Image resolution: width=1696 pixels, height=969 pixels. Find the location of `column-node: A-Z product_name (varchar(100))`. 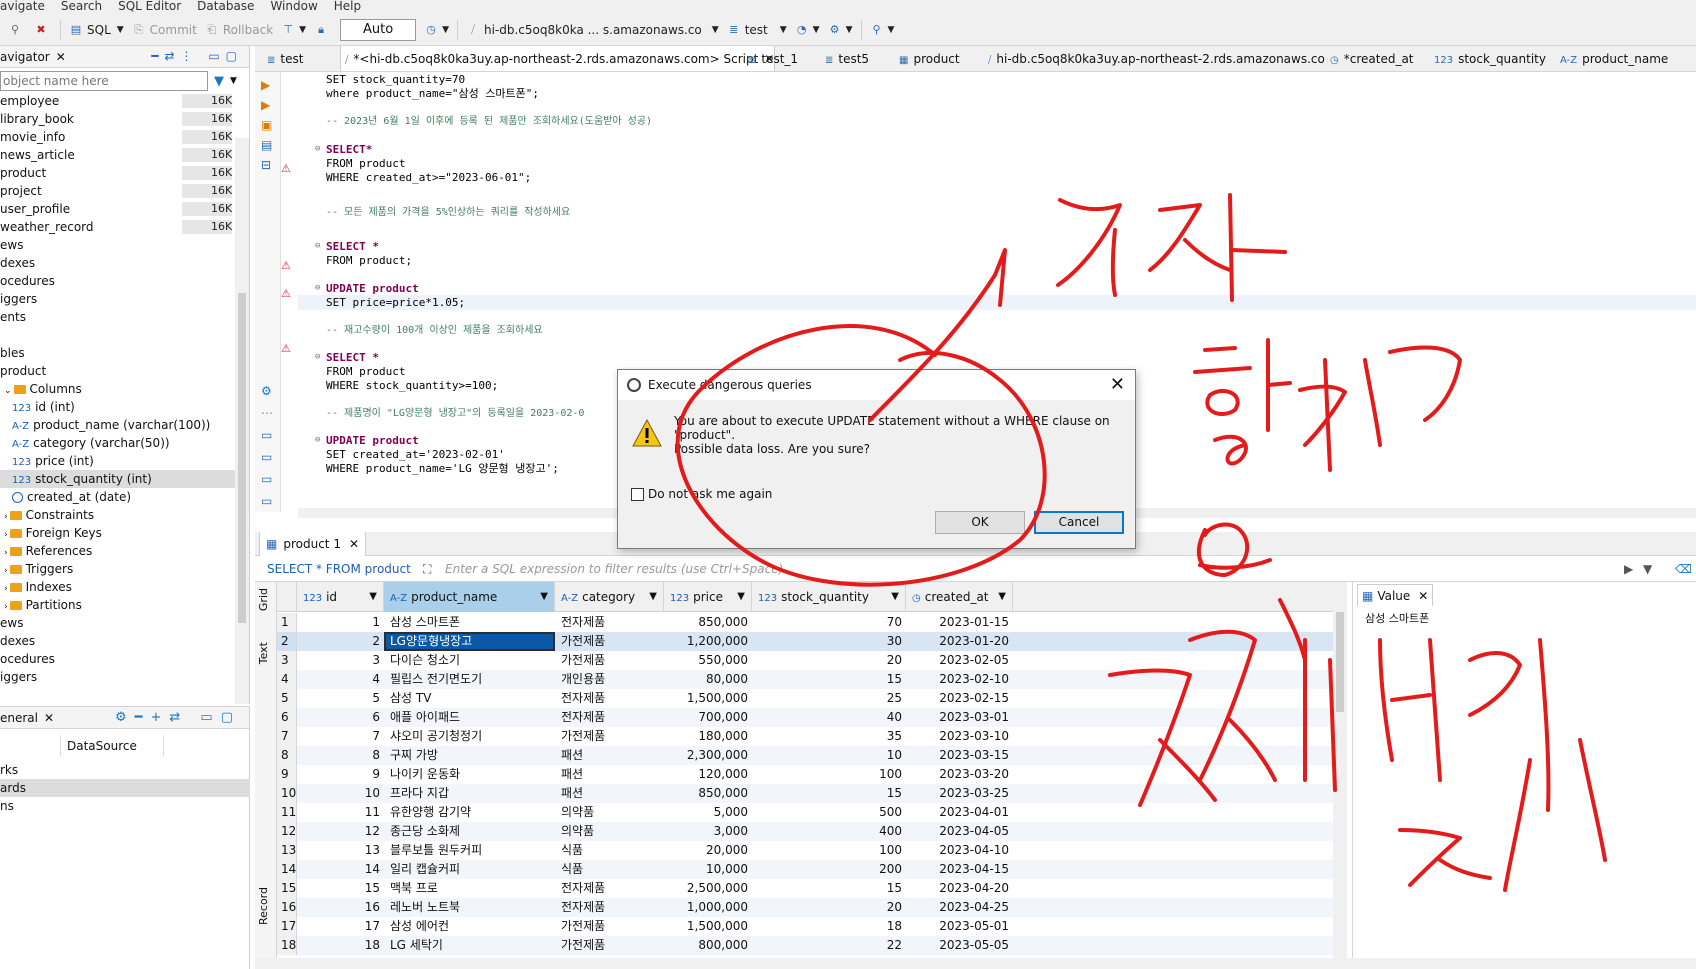

column-node: A-Z product_name (varchar(100)) is located at coordinates (124, 425).